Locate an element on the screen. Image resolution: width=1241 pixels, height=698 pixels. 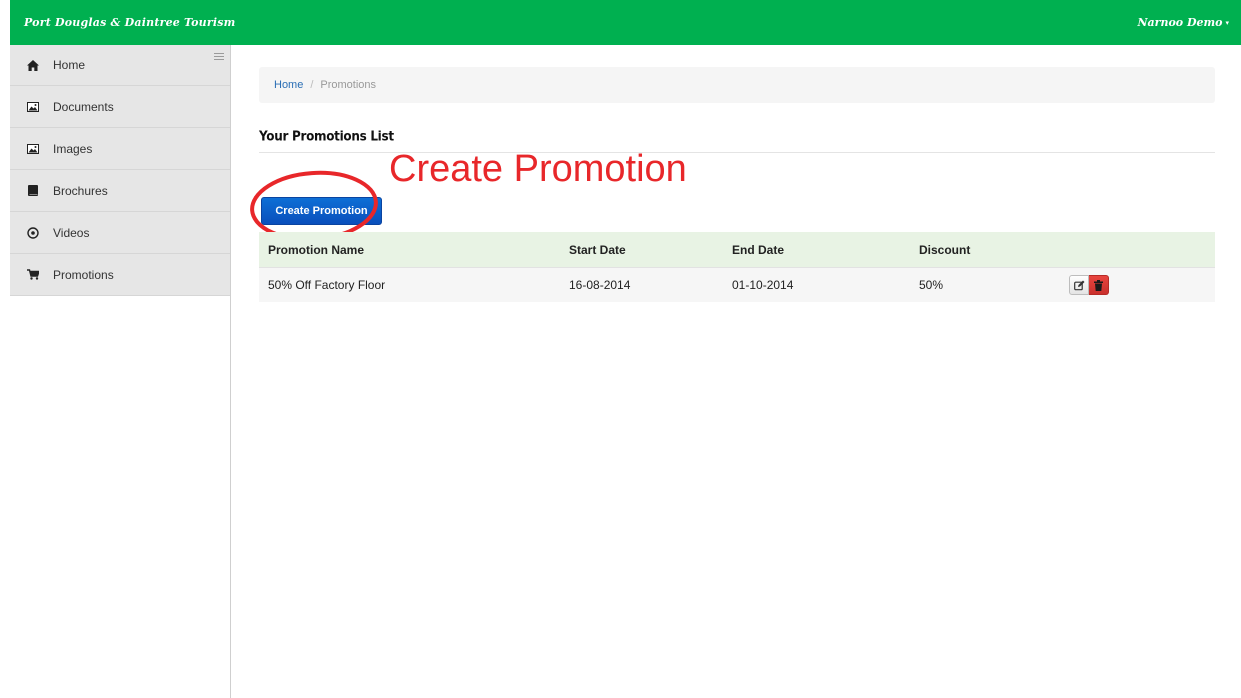
edit-icon is located at coordinates (1078, 285).